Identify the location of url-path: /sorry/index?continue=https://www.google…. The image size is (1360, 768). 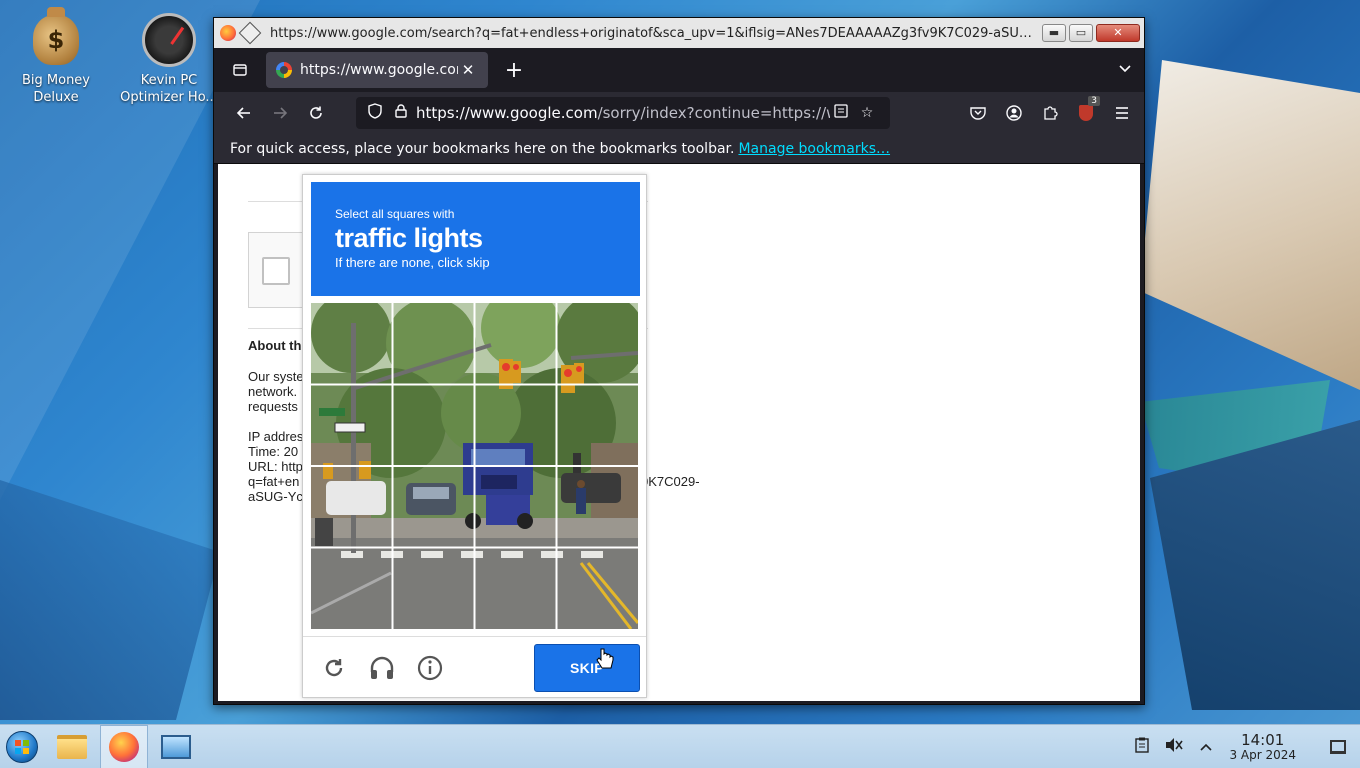
(713, 113).